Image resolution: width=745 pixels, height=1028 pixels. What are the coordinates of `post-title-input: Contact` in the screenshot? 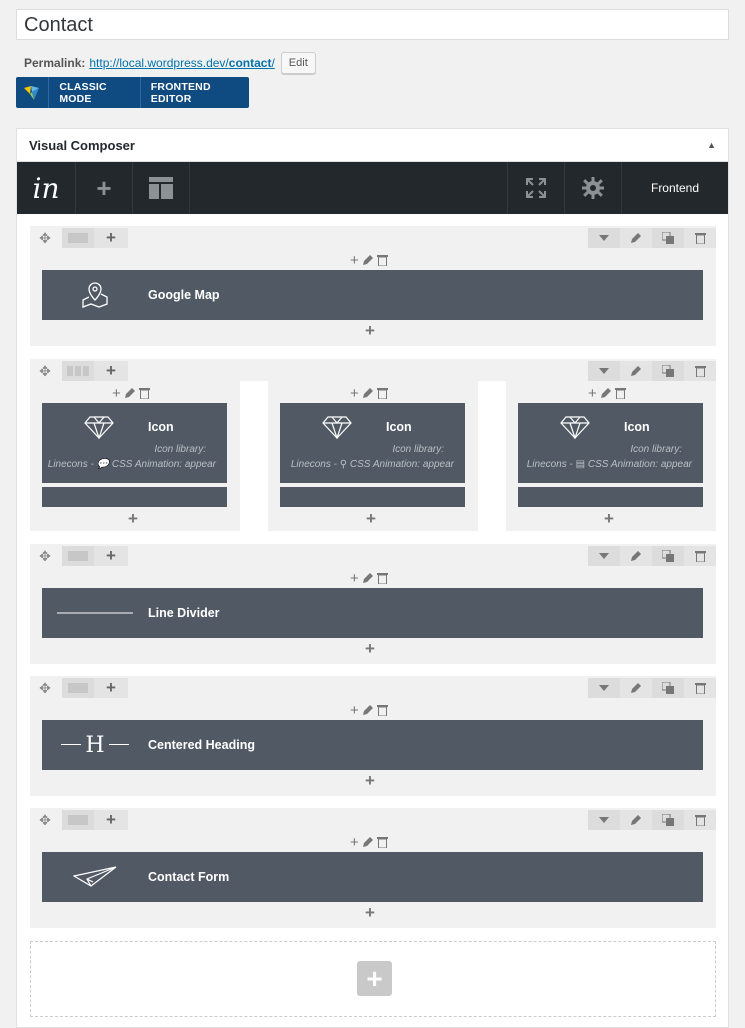 It's located at (372, 24).